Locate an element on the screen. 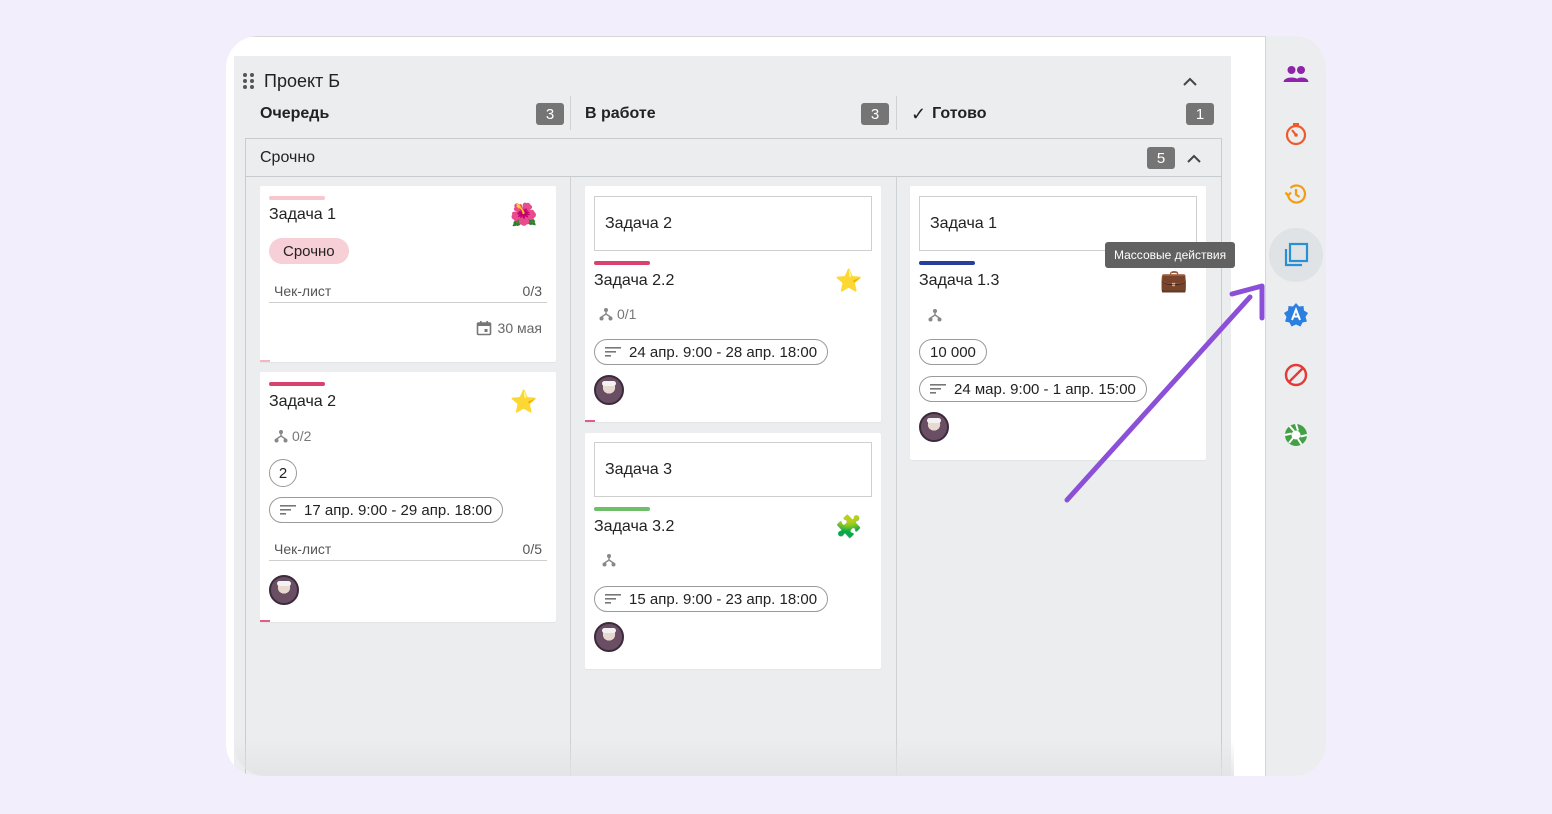 The image size is (1552, 814). date-range-pill: 17 апр. 9:00 - 29 апр. 18:00 is located at coordinates (386, 510).